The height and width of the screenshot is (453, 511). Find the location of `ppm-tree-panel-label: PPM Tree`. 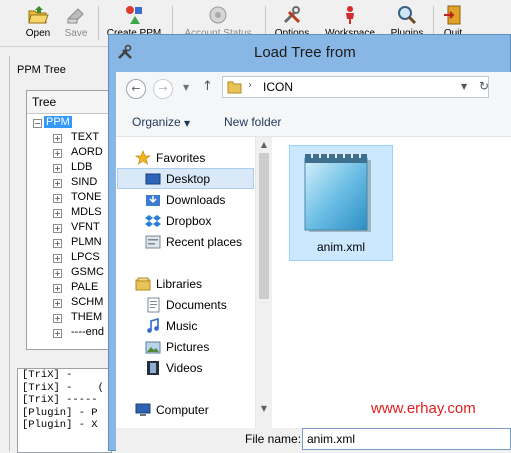

ppm-tree-panel-label: PPM Tree is located at coordinates (41, 70).